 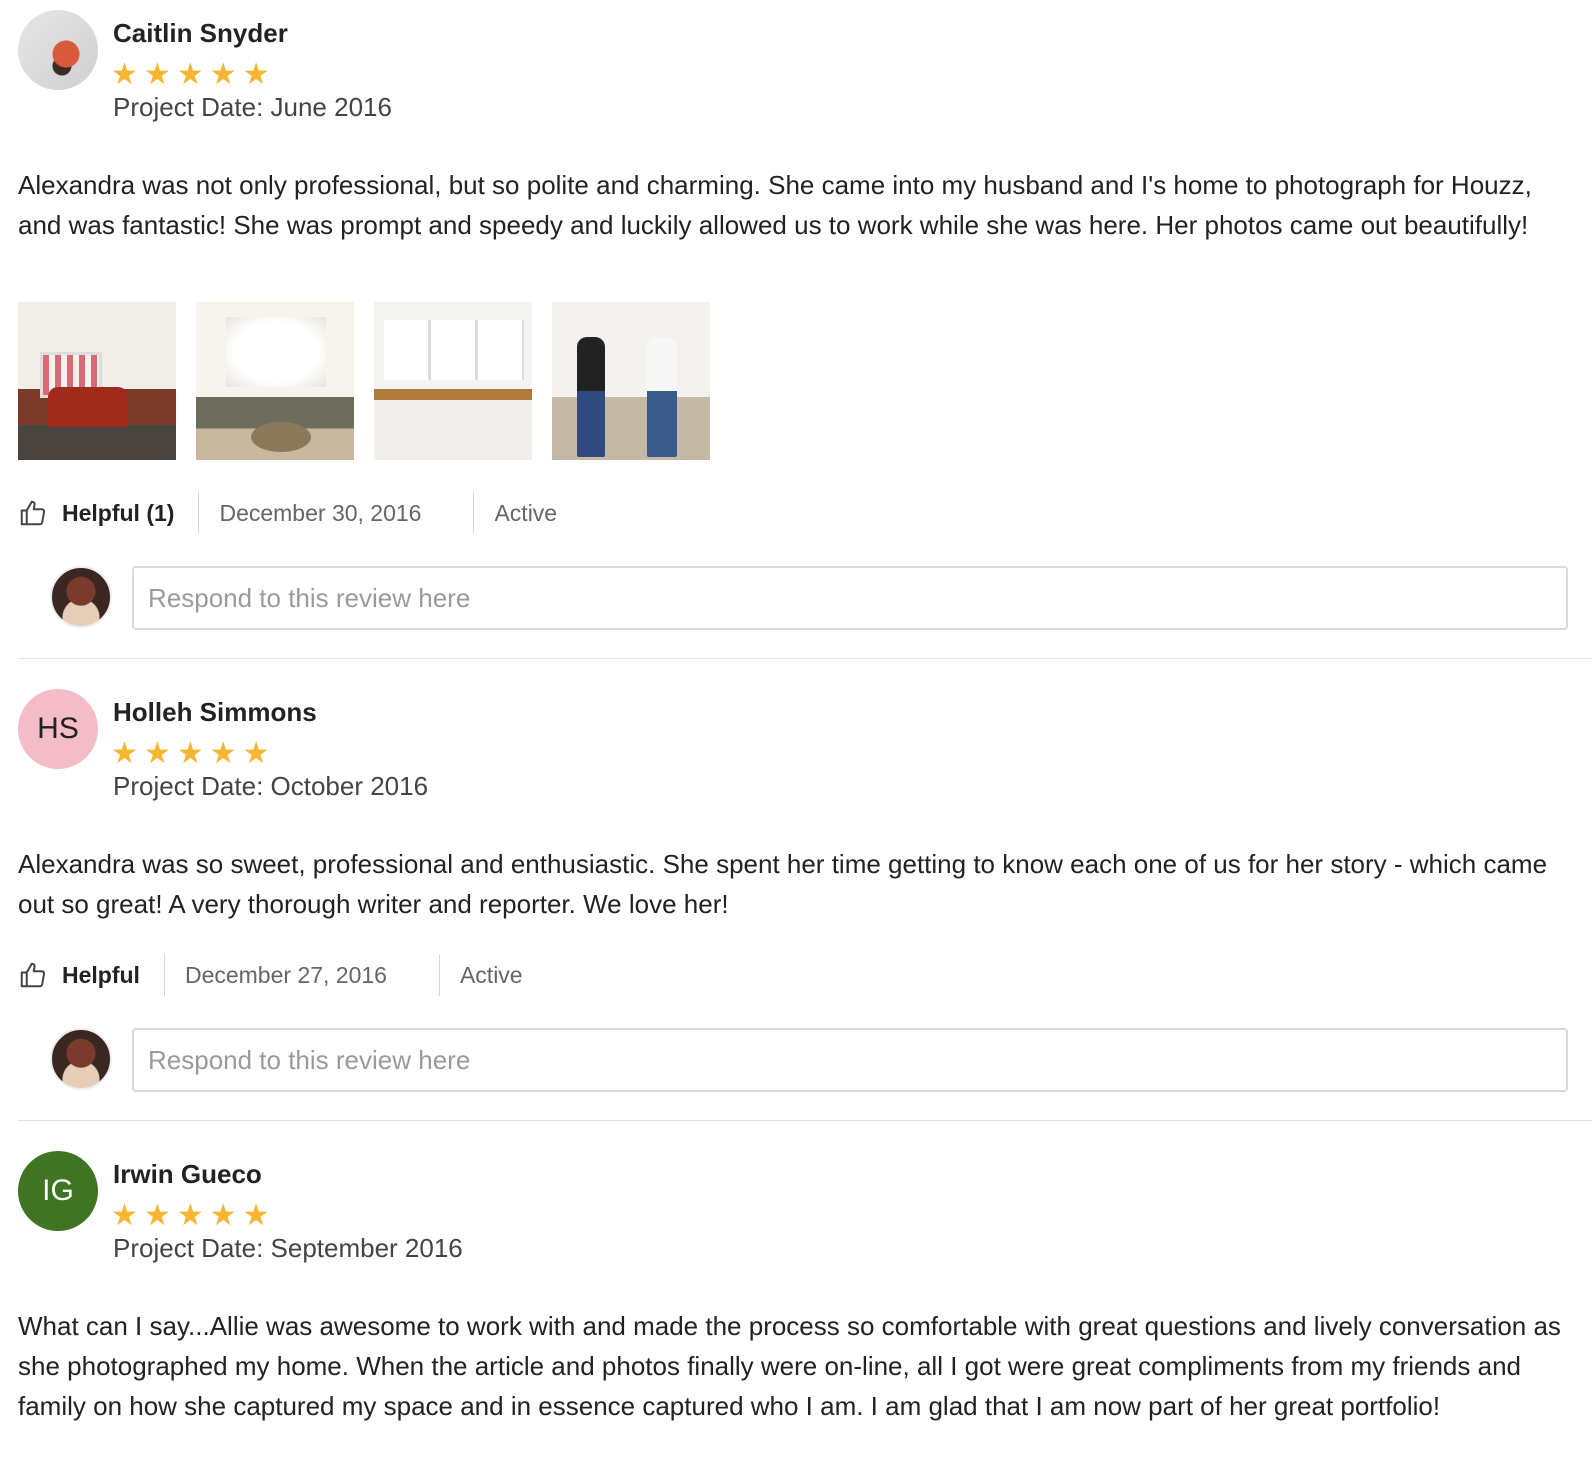 What do you see at coordinates (58, 1191) in the screenshot?
I see `reviewer-avatar: IG` at bounding box center [58, 1191].